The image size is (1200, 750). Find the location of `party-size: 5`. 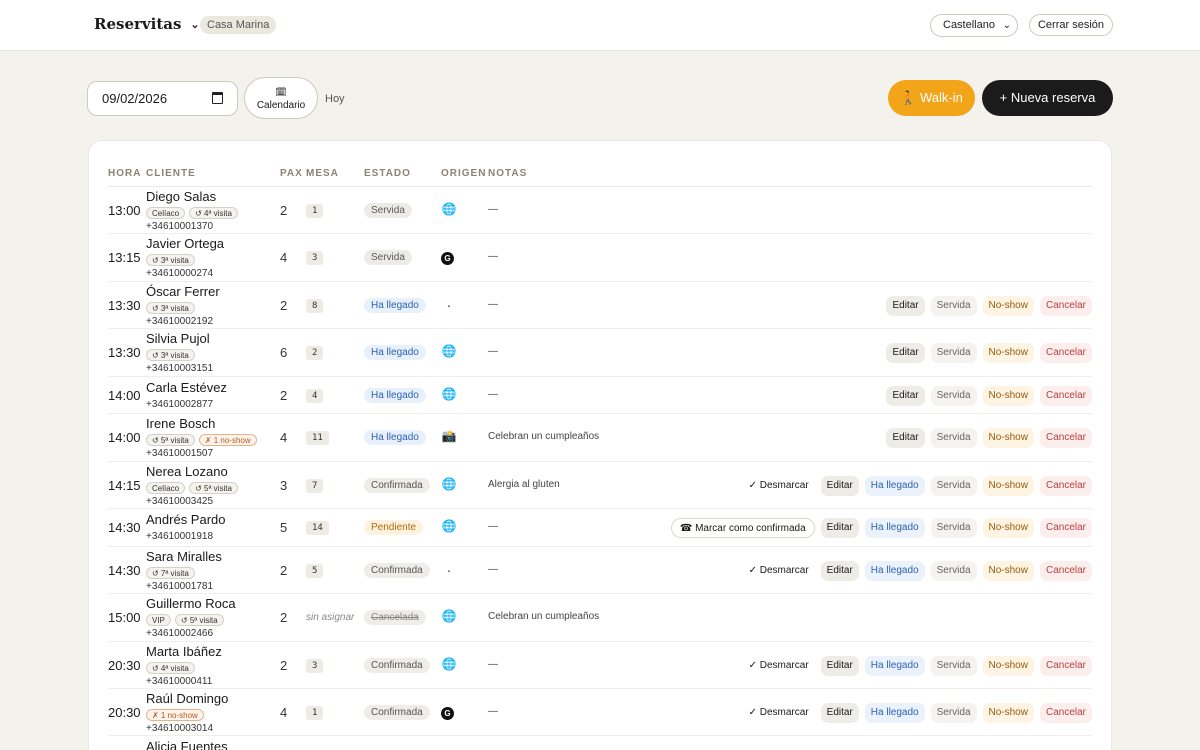

party-size: 5 is located at coordinates (284, 527).